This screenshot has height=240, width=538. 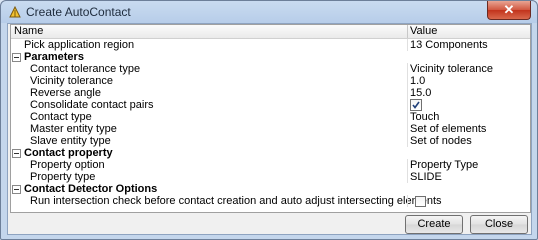 What do you see at coordinates (423, 31) in the screenshot?
I see `column-header-value: Value` at bounding box center [423, 31].